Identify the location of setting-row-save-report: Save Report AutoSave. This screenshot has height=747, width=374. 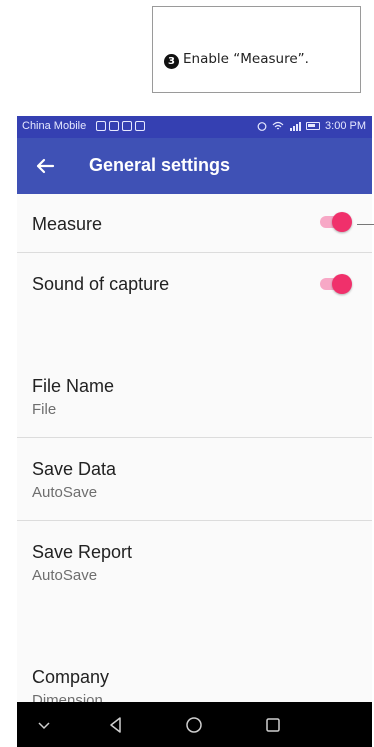
(194, 562).